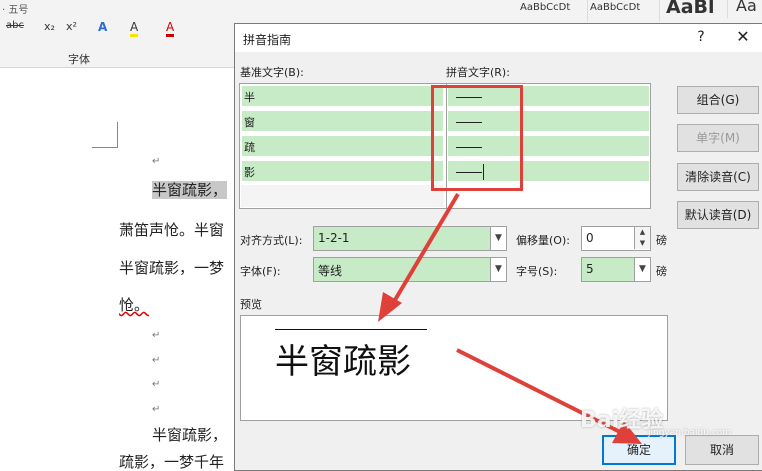 Image resolution: width=762 pixels, height=471 pixels. I want to click on preview-text: 半窗疏影, so click(343, 362).